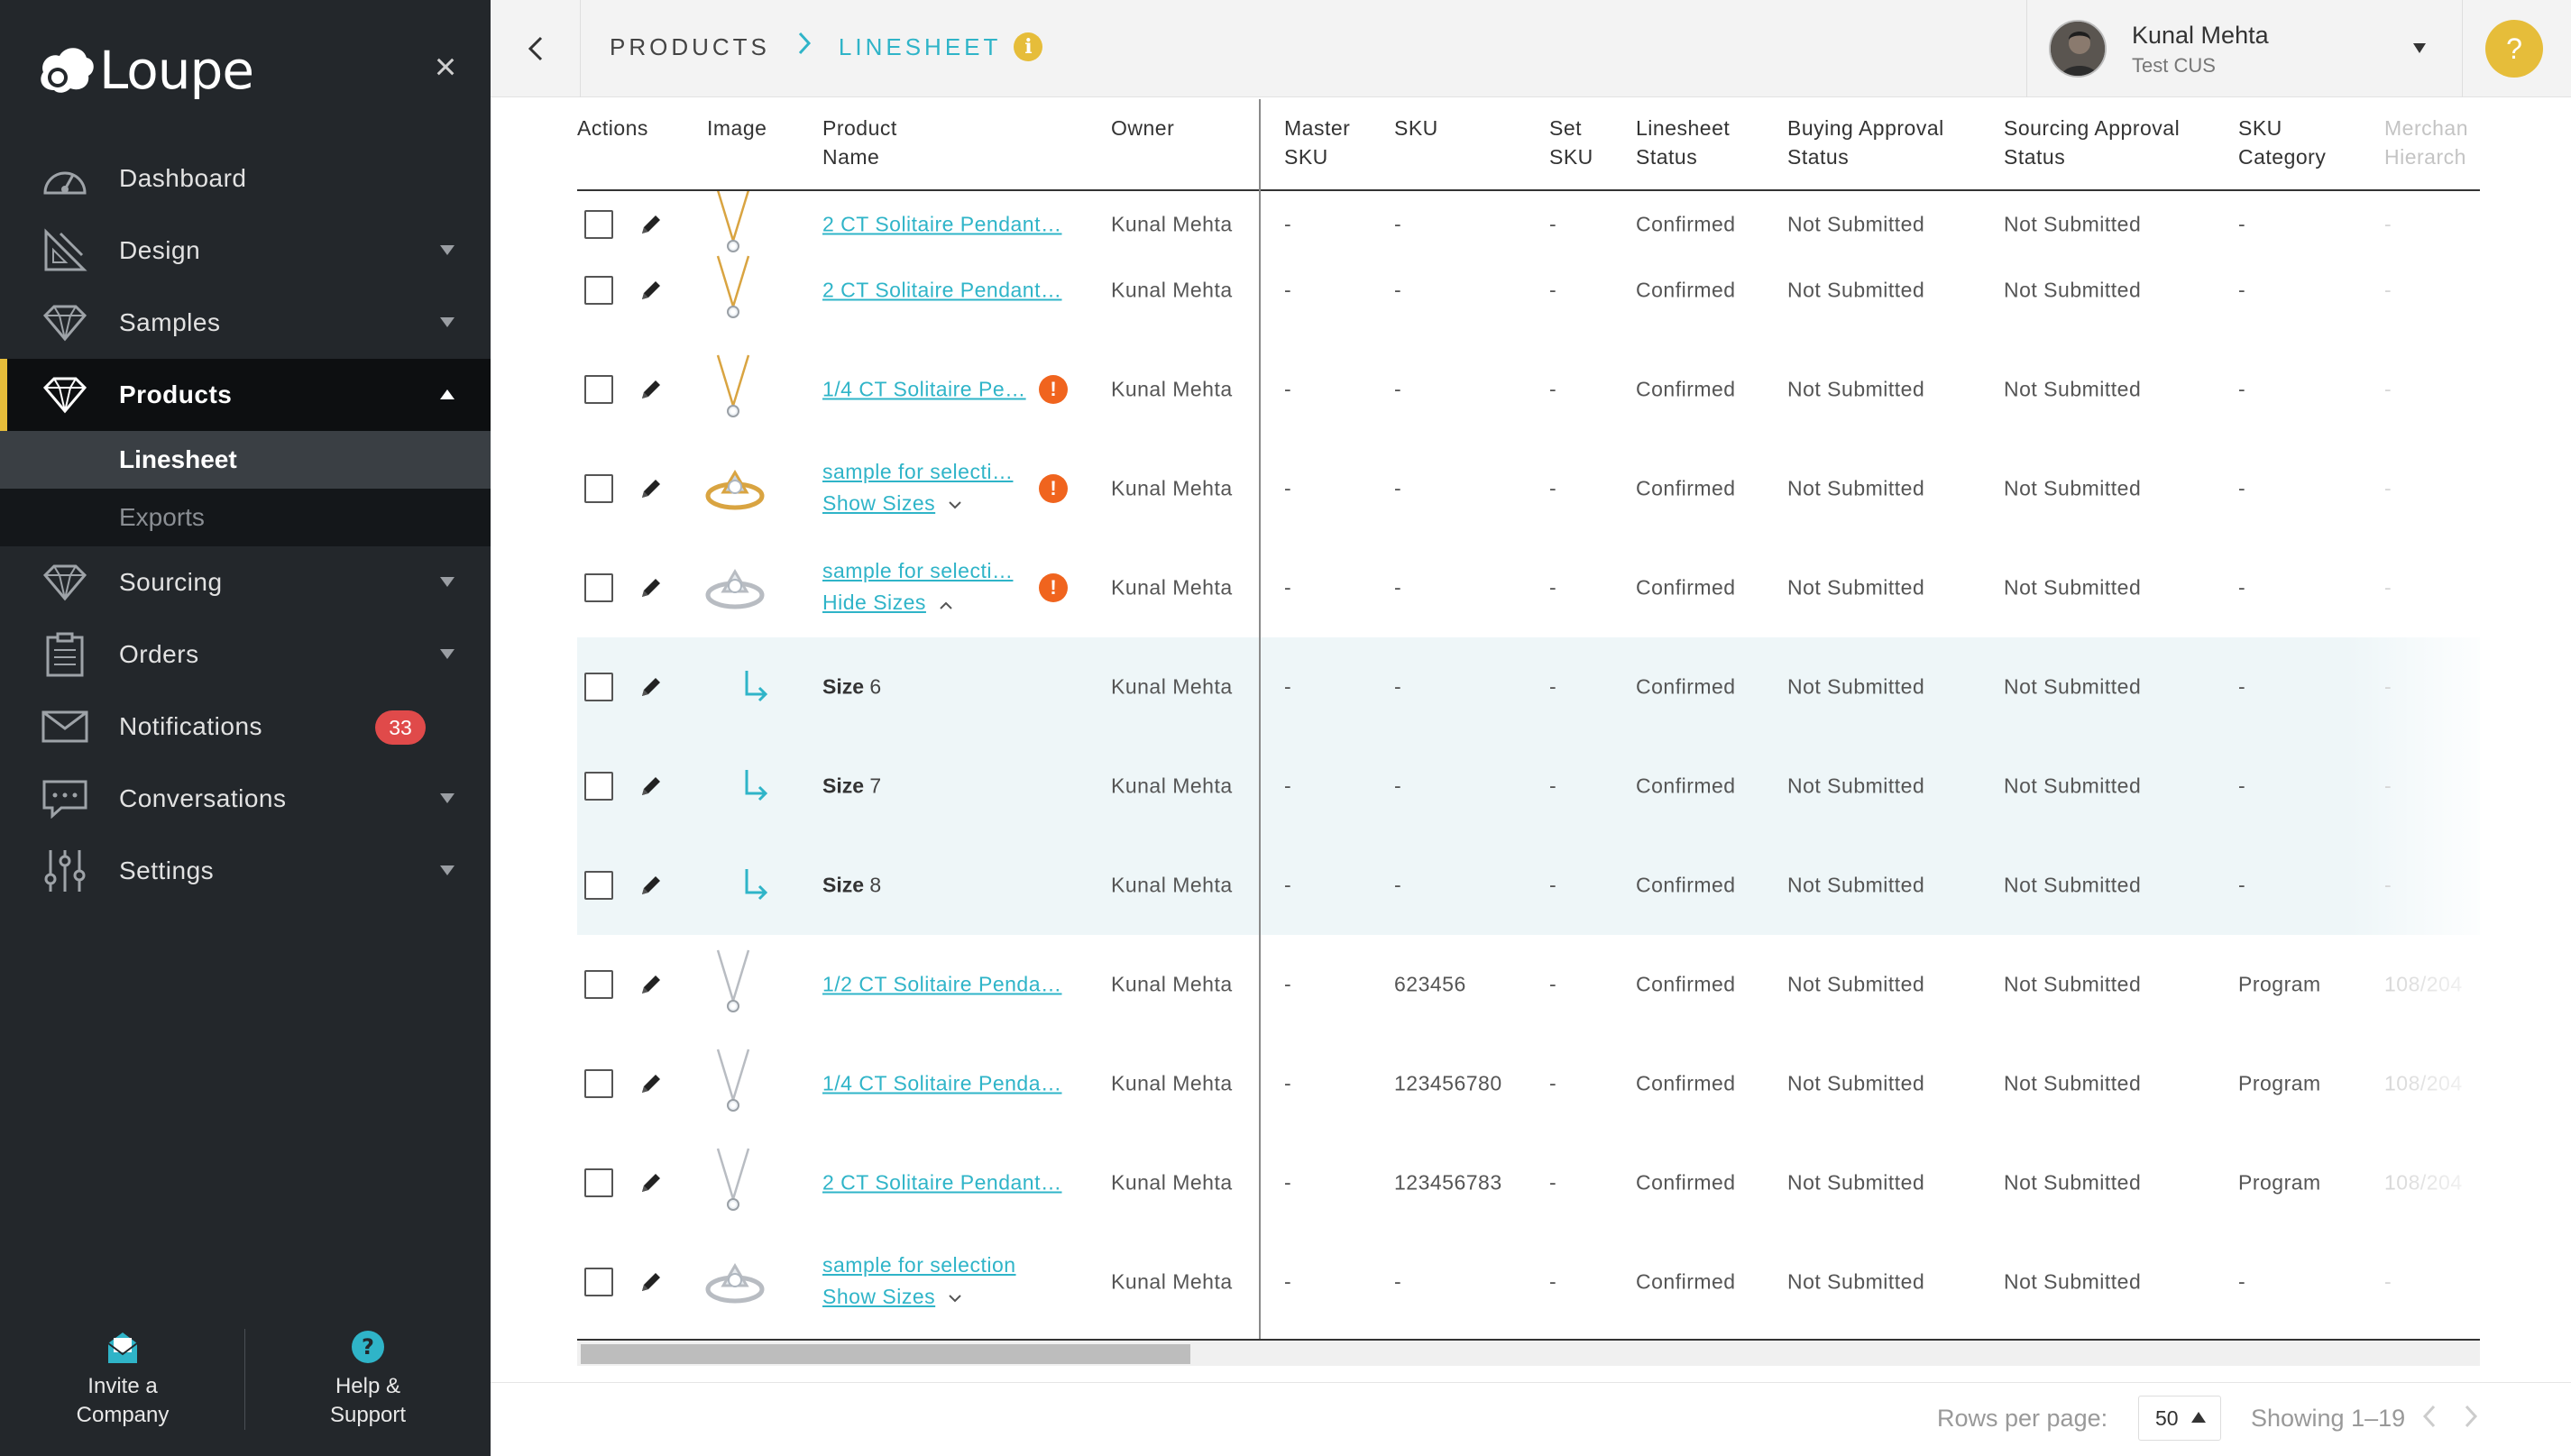 This screenshot has width=2571, height=1456. I want to click on invite-company-button: Invite a Company, so click(122, 1386).